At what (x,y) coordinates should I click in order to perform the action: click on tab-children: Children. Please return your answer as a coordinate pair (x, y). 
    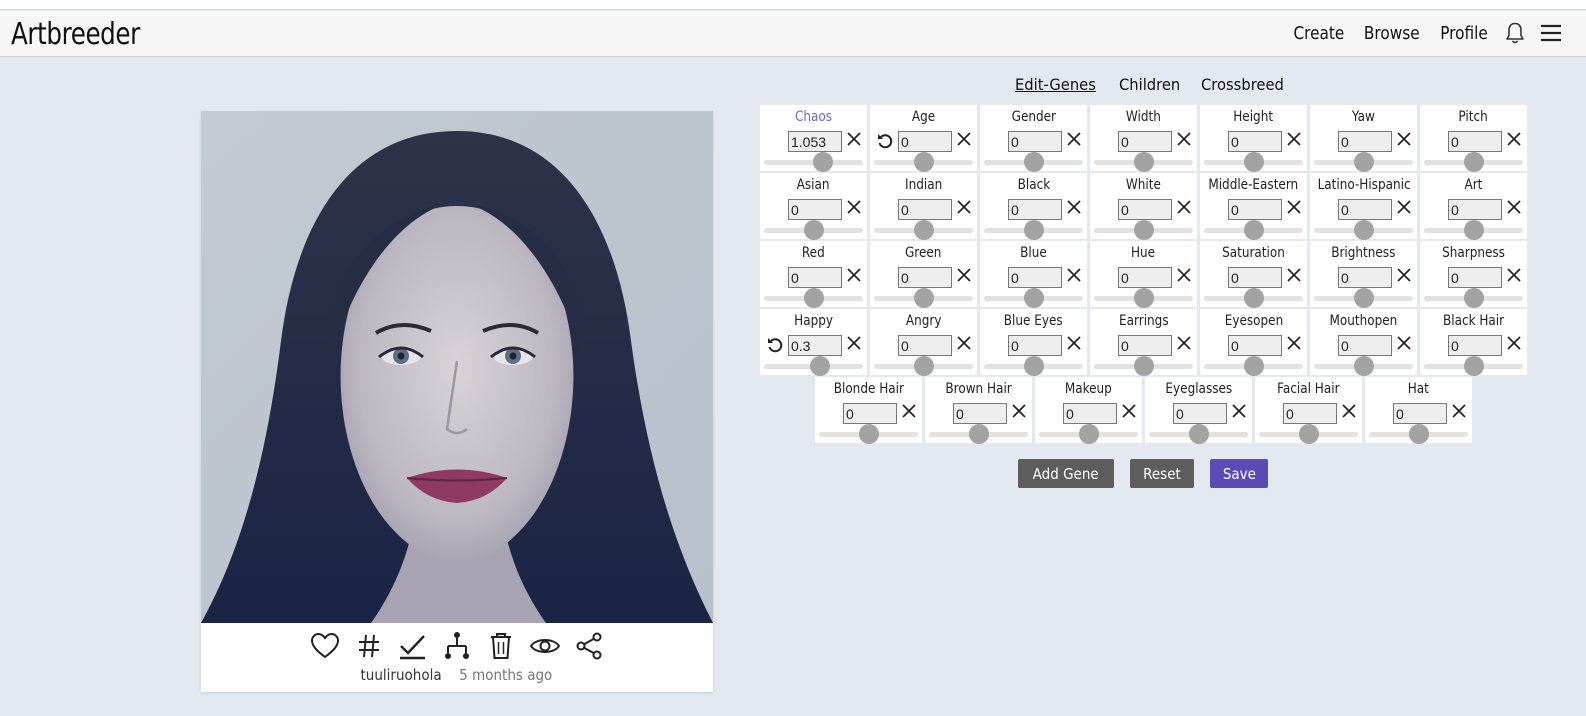
    Looking at the image, I should click on (1149, 84).